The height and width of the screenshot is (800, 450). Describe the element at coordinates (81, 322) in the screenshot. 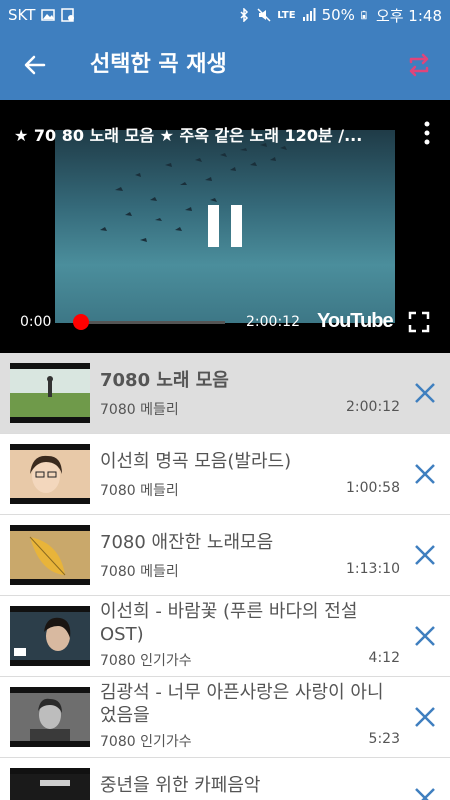

I see `progress-scrubber` at that location.